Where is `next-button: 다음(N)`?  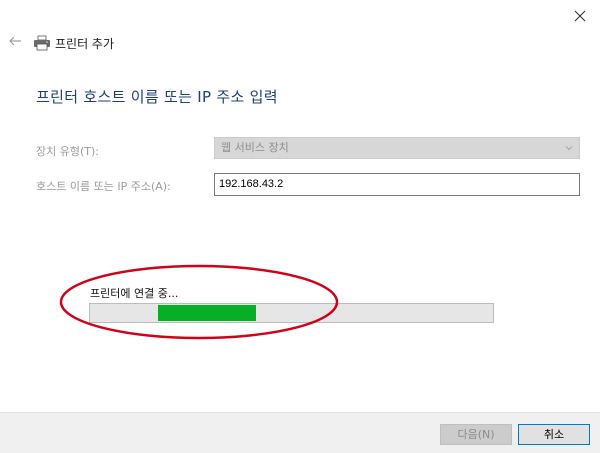 next-button: 다음(N) is located at coordinates (476, 434).